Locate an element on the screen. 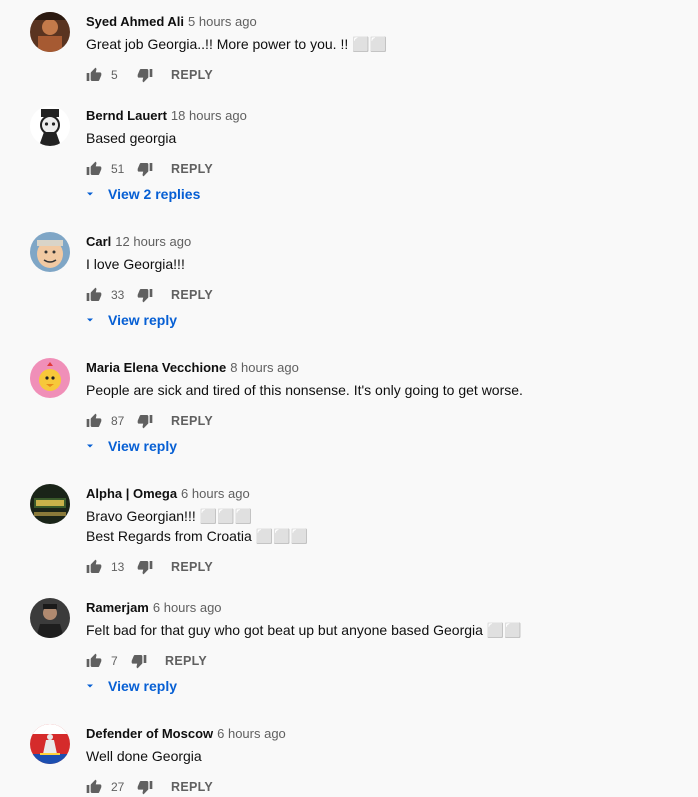 Image resolution: width=698 pixels, height=797 pixels. like-count: 7 is located at coordinates (114, 661).